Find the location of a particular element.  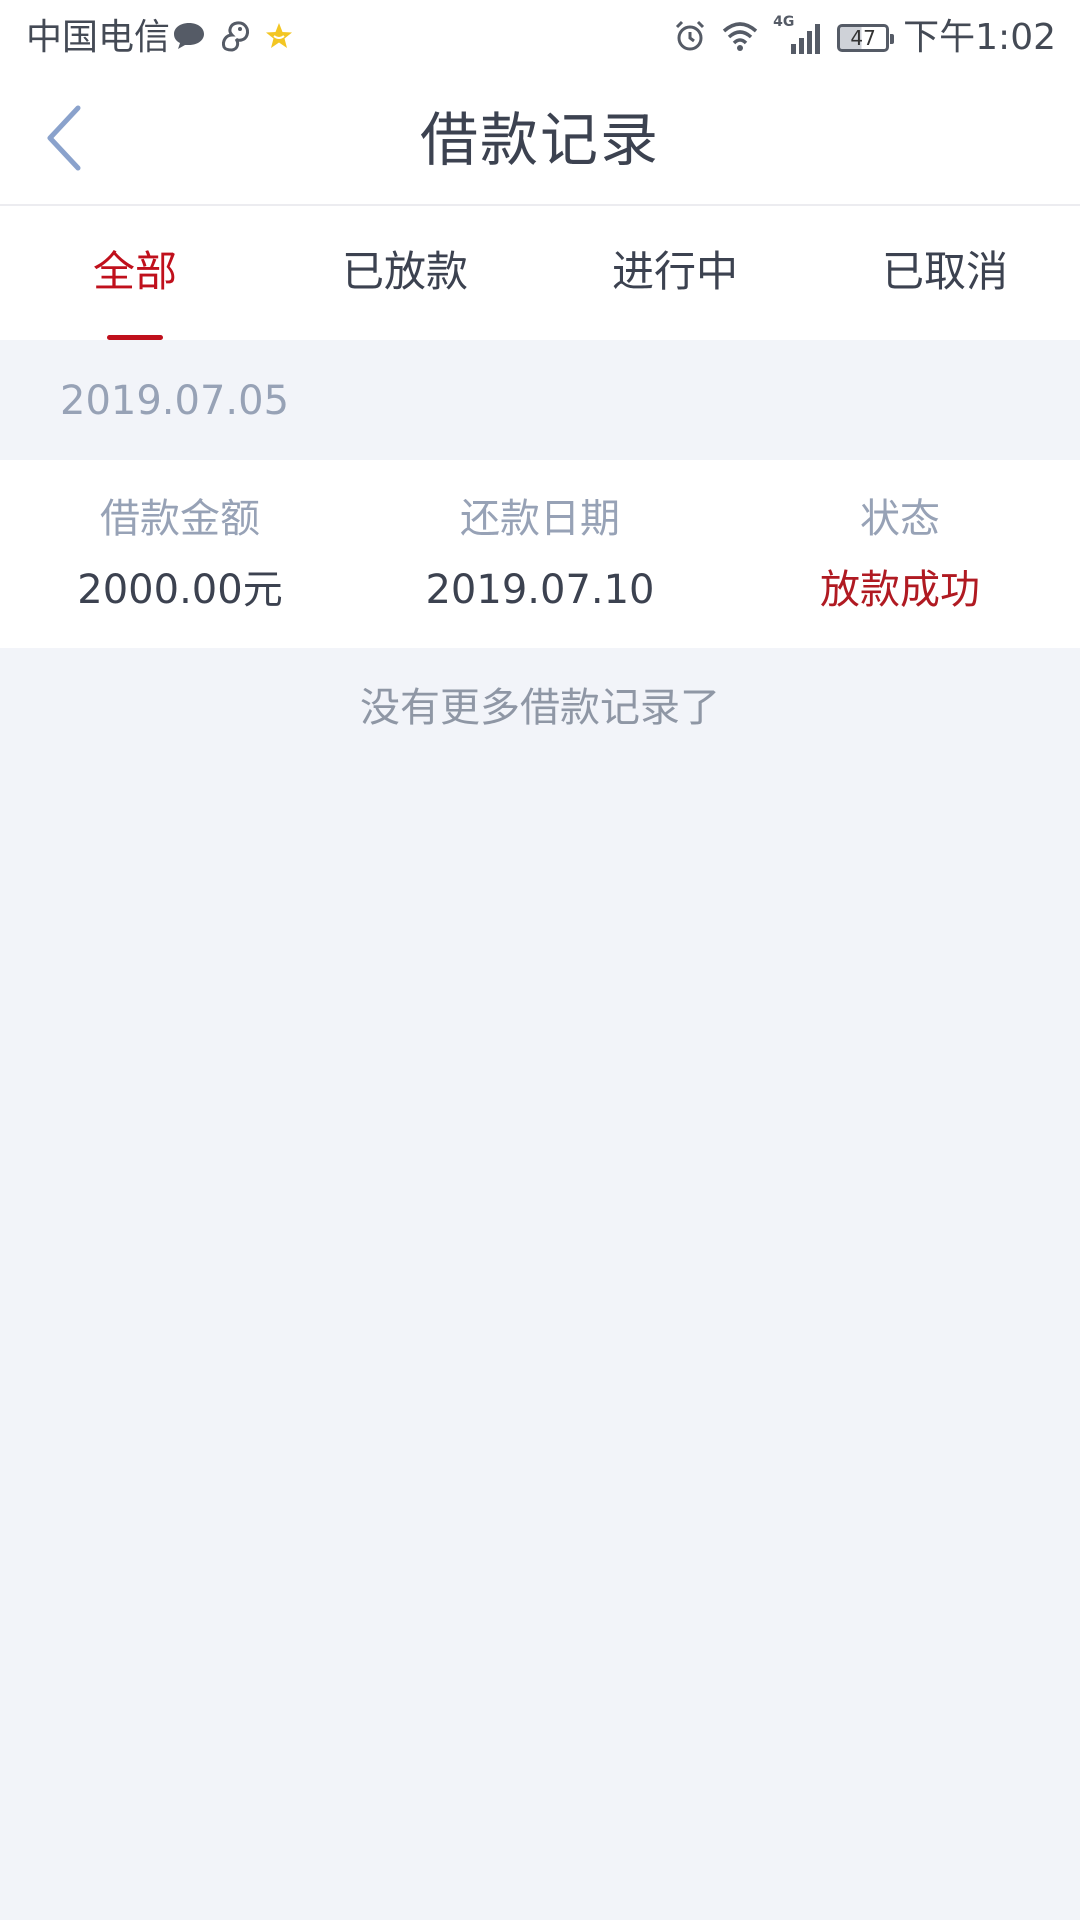

status-right: 4G 47 下午1:02 is located at coordinates (864, 38).